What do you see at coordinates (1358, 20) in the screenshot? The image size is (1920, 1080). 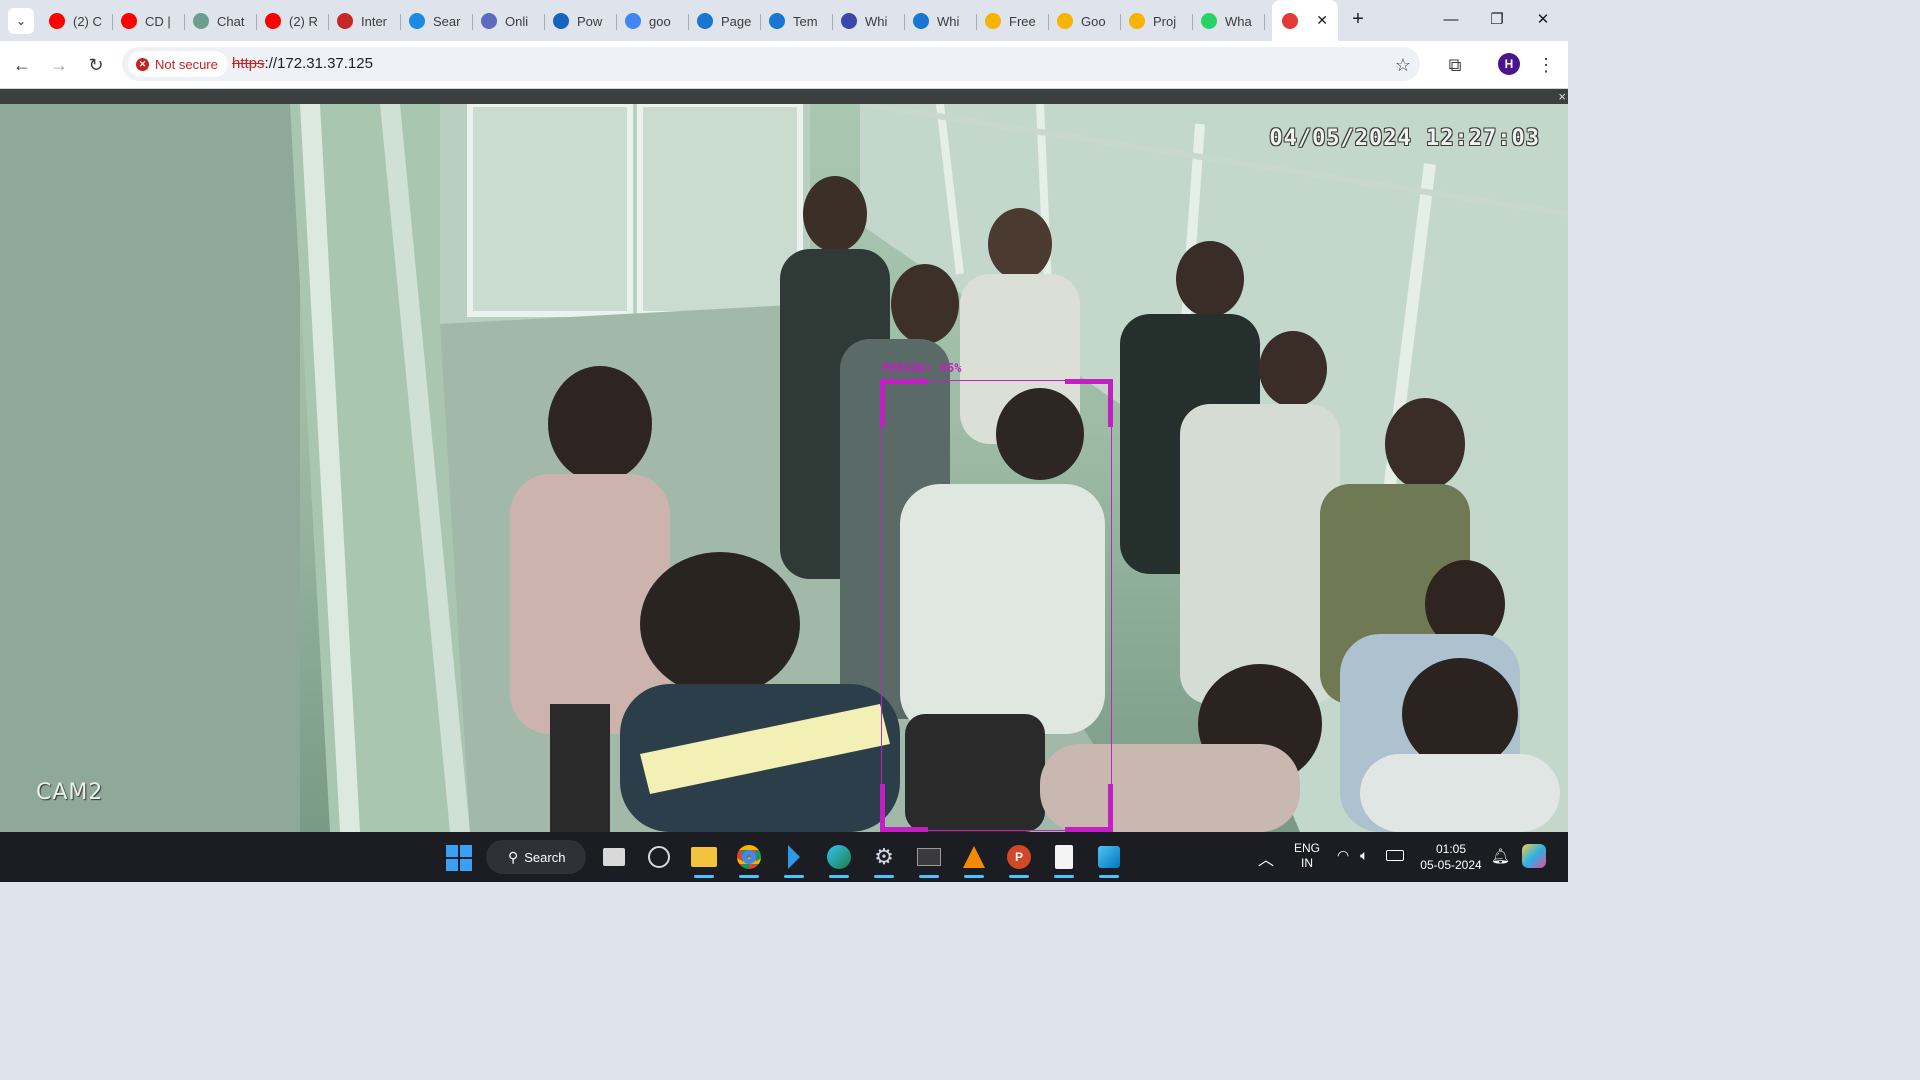 I see `new-tab-button: +` at bounding box center [1358, 20].